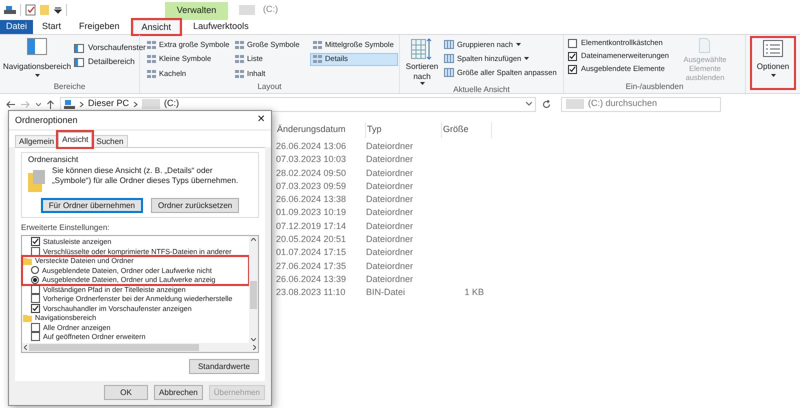 Image resolution: width=800 pixels, height=408 pixels. I want to click on date-cell: 26.06.2024 13:06, so click(311, 145).